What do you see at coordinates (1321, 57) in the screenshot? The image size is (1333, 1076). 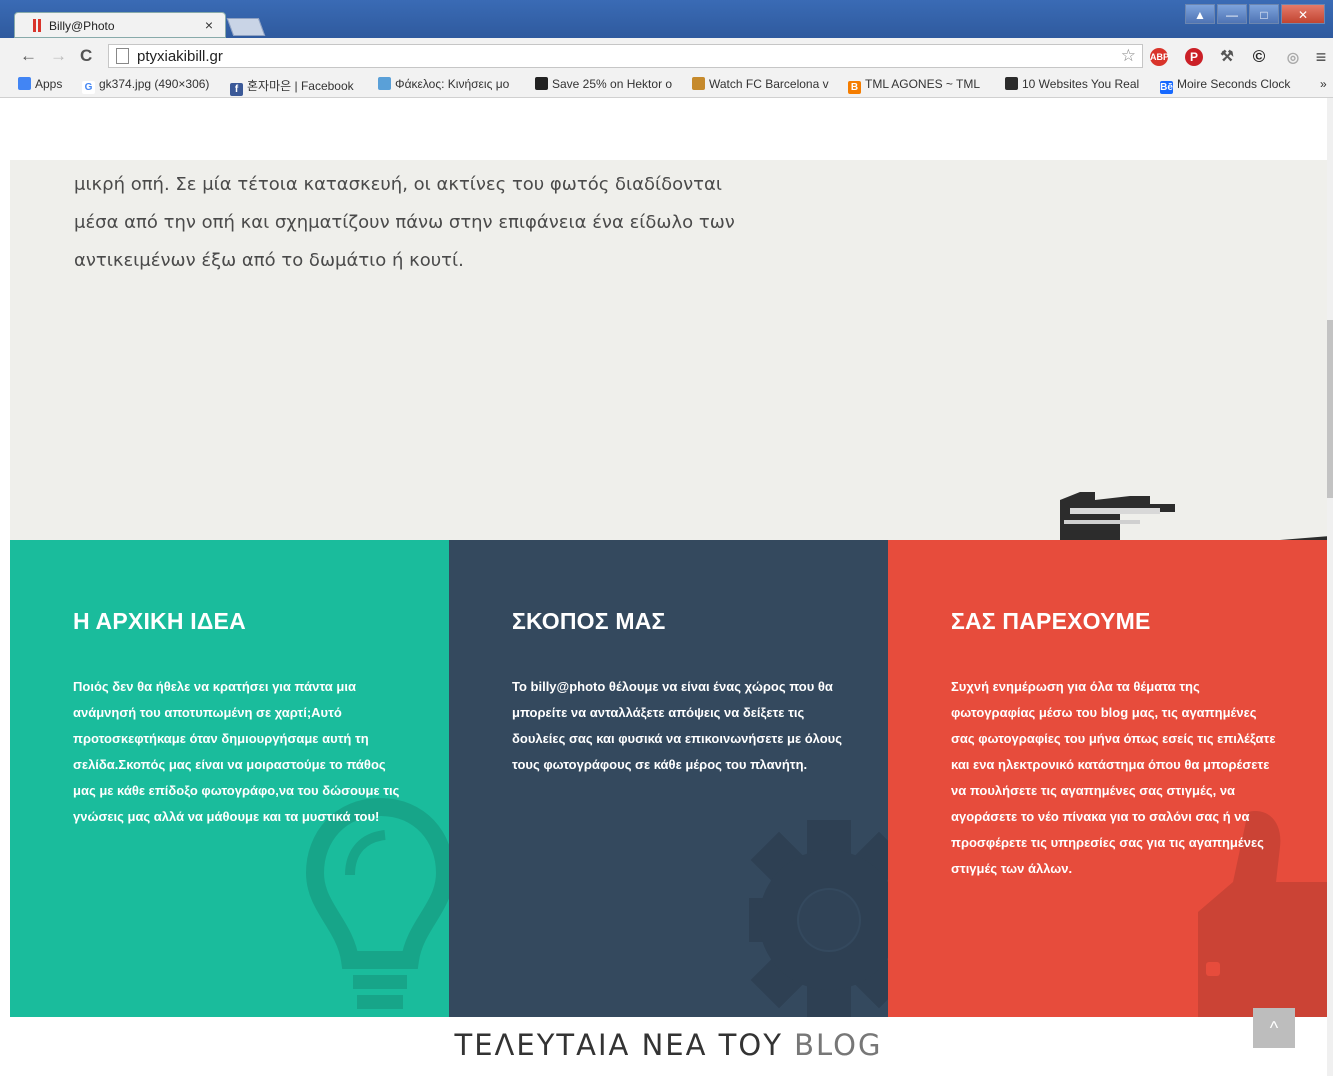 I see `menu-icon: ≡` at bounding box center [1321, 57].